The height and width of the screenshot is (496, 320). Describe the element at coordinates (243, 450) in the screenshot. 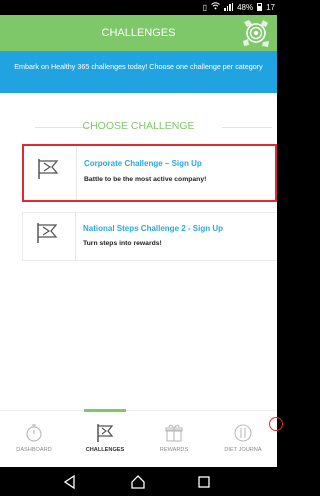

I see `tab-label: DIET JOURNA` at that location.